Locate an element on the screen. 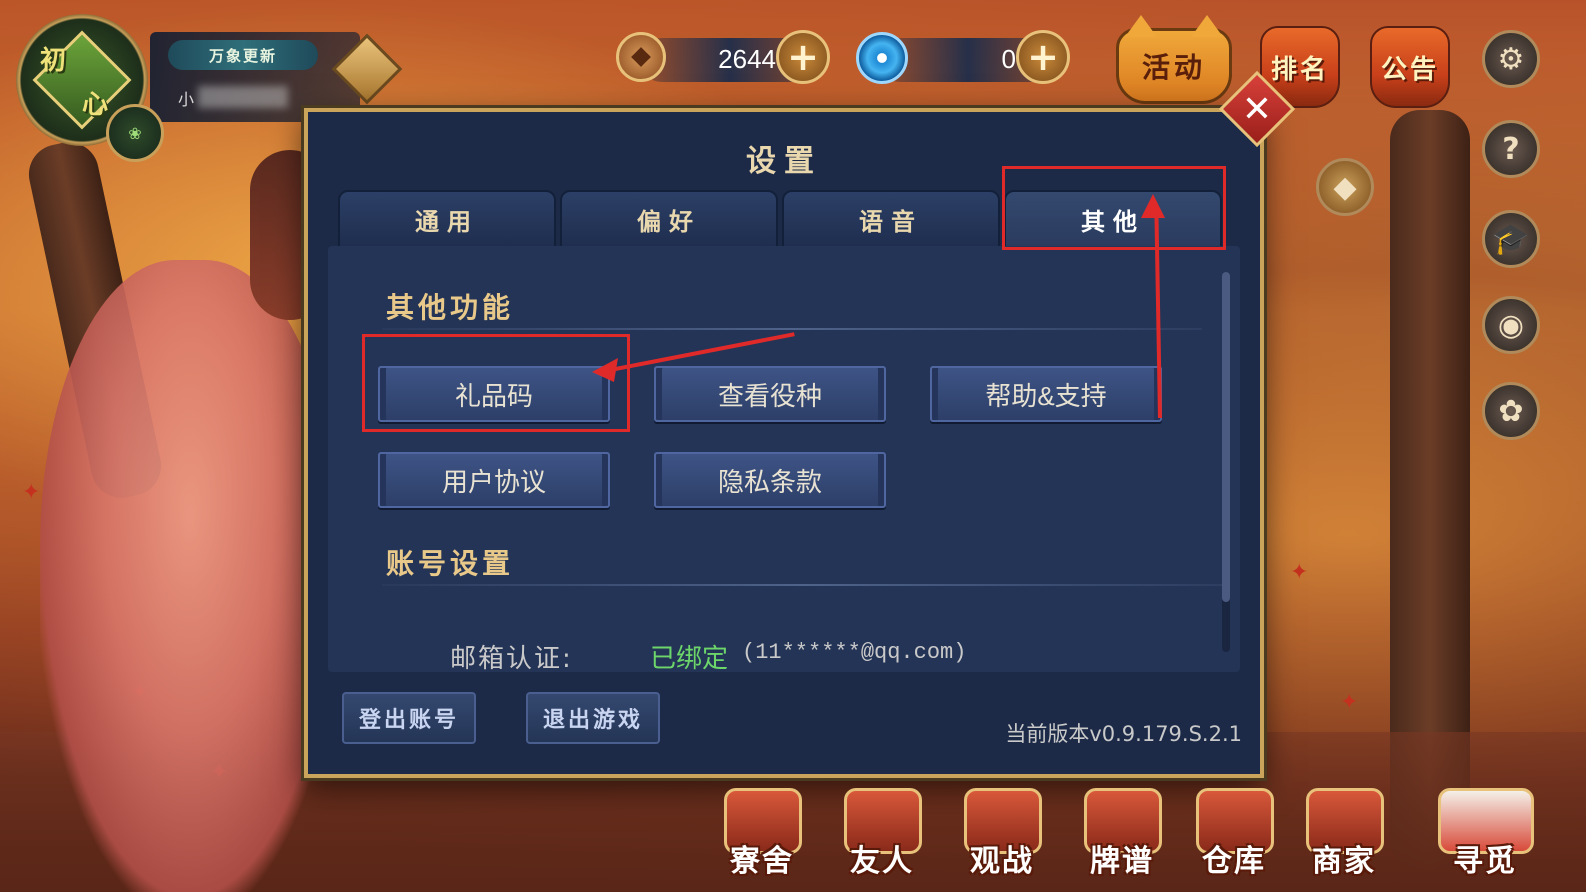 This screenshot has height=892, width=1586. help-icon: ? is located at coordinates (1511, 149).